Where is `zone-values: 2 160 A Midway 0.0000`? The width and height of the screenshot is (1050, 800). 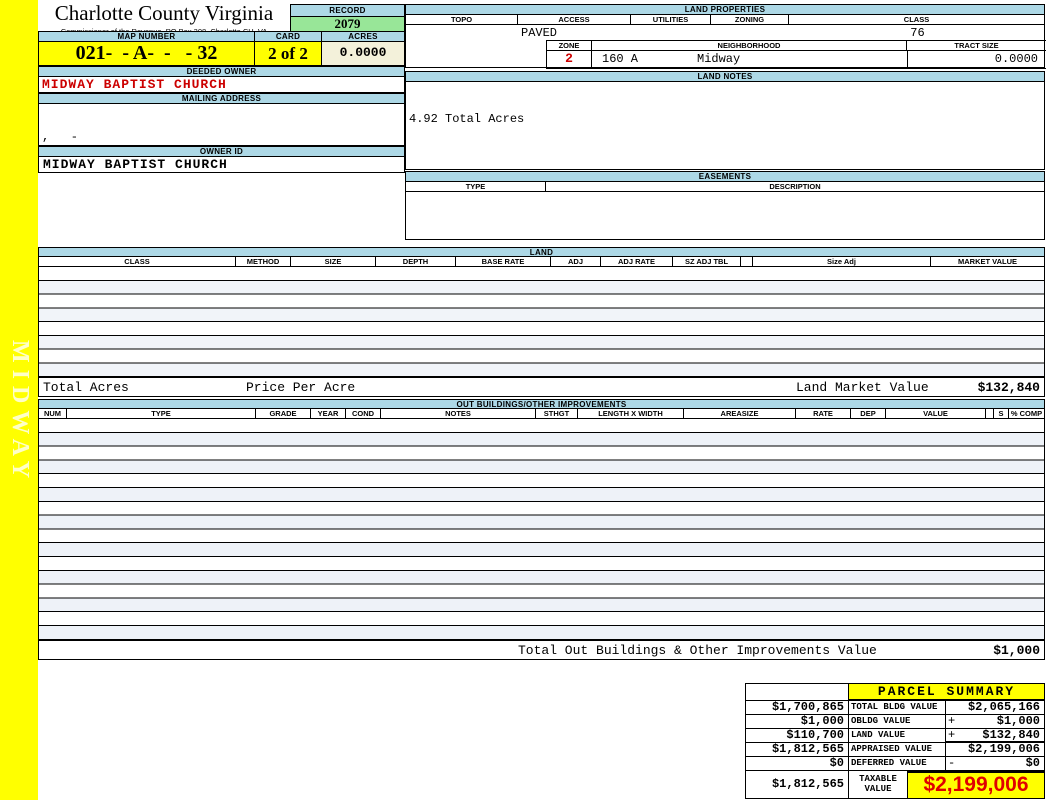
zone-values: 2 160 A Midway 0.0000 is located at coordinates (796, 59).